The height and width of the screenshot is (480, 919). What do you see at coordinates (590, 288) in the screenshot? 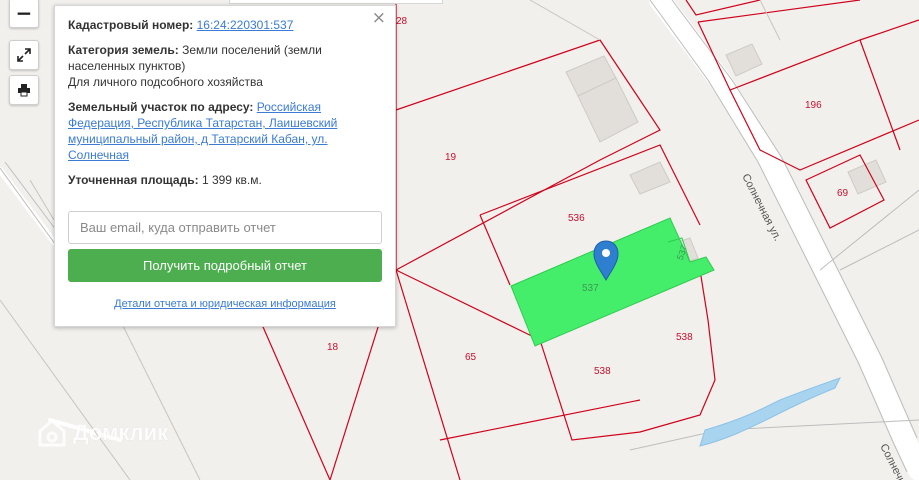
I see `parcel-label-537: 537` at bounding box center [590, 288].